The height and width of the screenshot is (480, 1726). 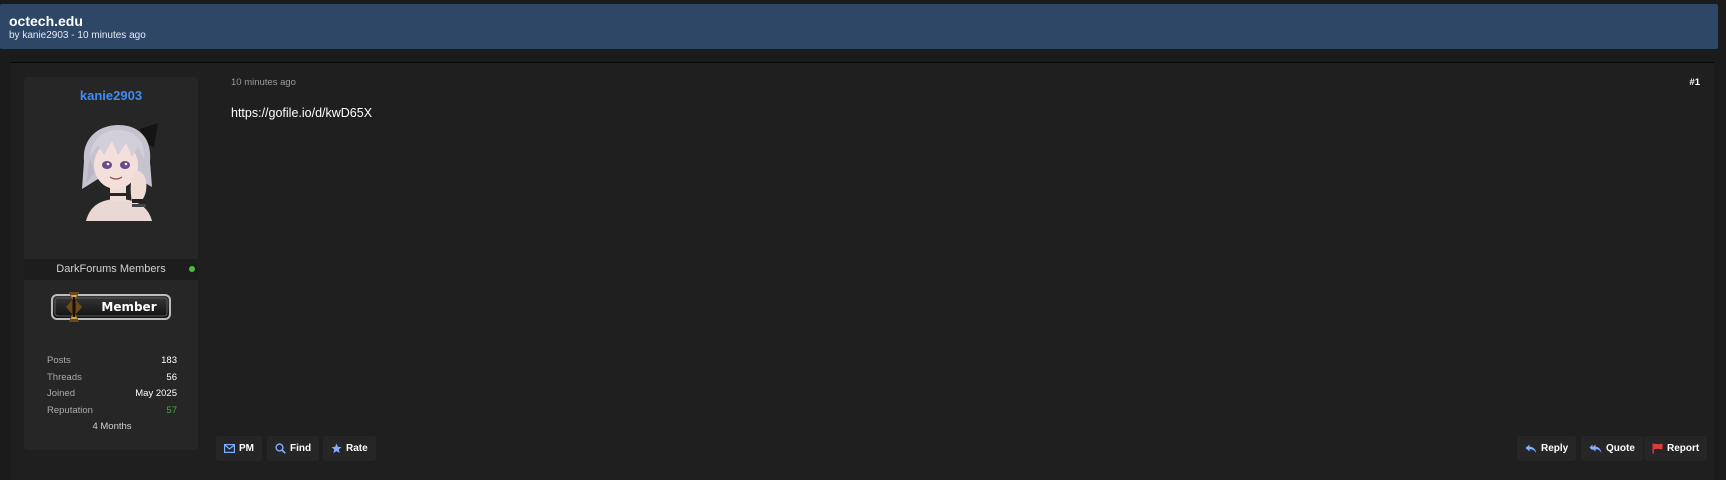 I want to click on stat-label: Reputation, so click(x=70, y=410).